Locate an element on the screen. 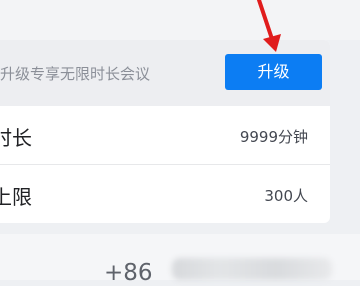 This screenshot has height=286, width=360. upgrade-promo-text: 升级专享无限时长会议 is located at coordinates (75, 74).